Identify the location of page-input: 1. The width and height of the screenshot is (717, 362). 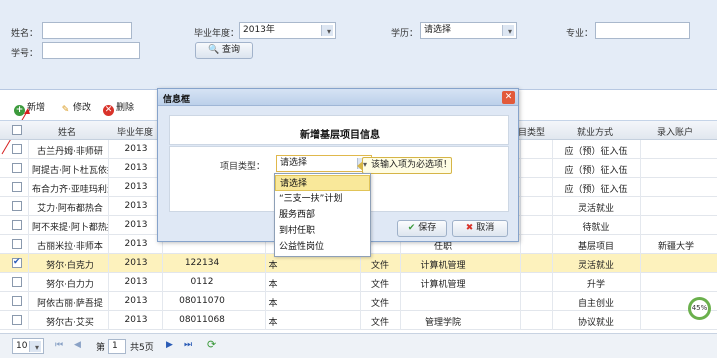
(117, 346).